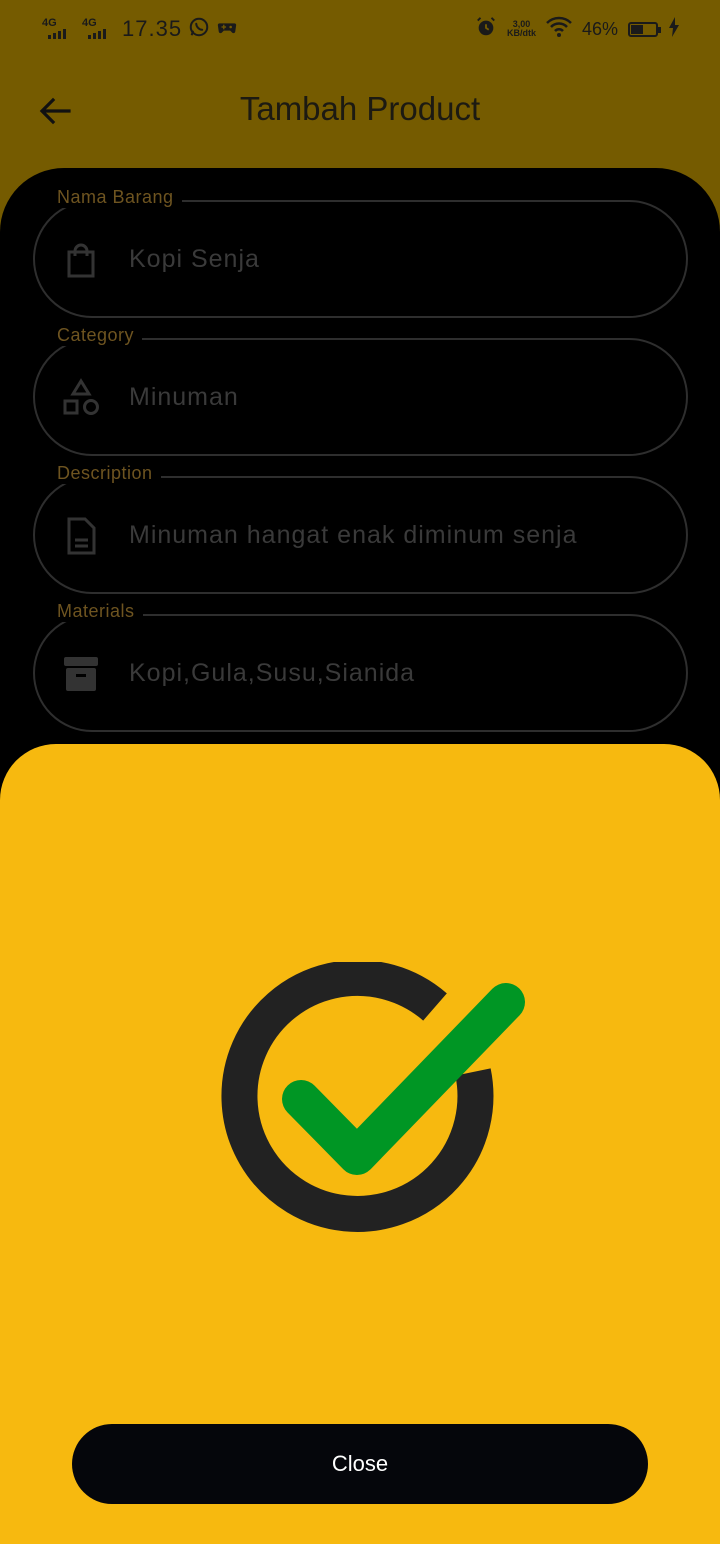 Image resolution: width=720 pixels, height=1544 pixels. I want to click on network-speed: 3,00 KB/dtk, so click(521, 29).